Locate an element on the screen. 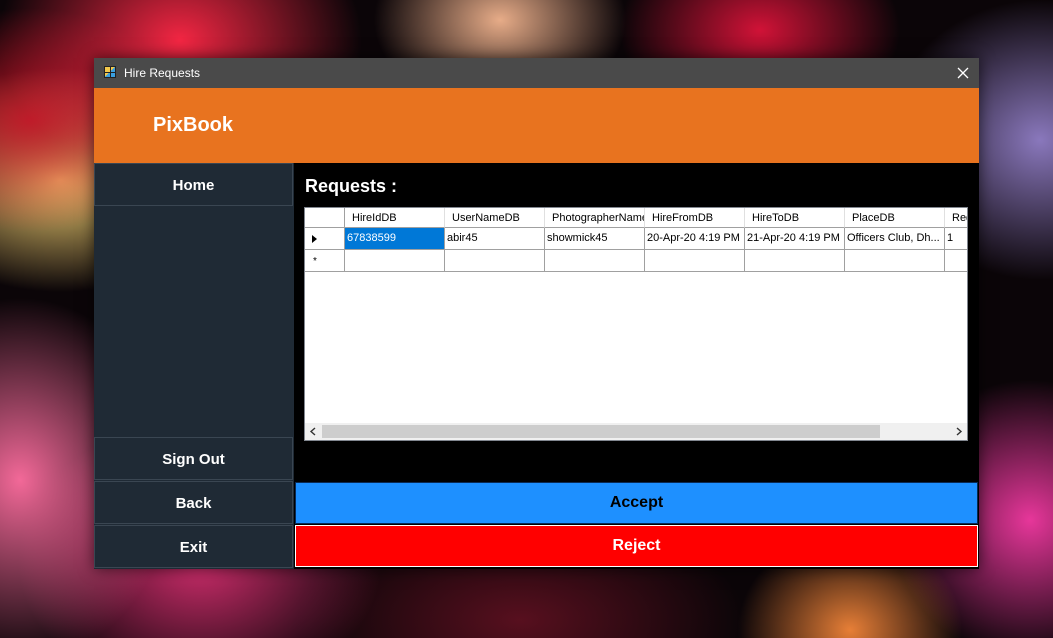 The image size is (1053, 638). horizontal-scrollbar is located at coordinates (636, 431).